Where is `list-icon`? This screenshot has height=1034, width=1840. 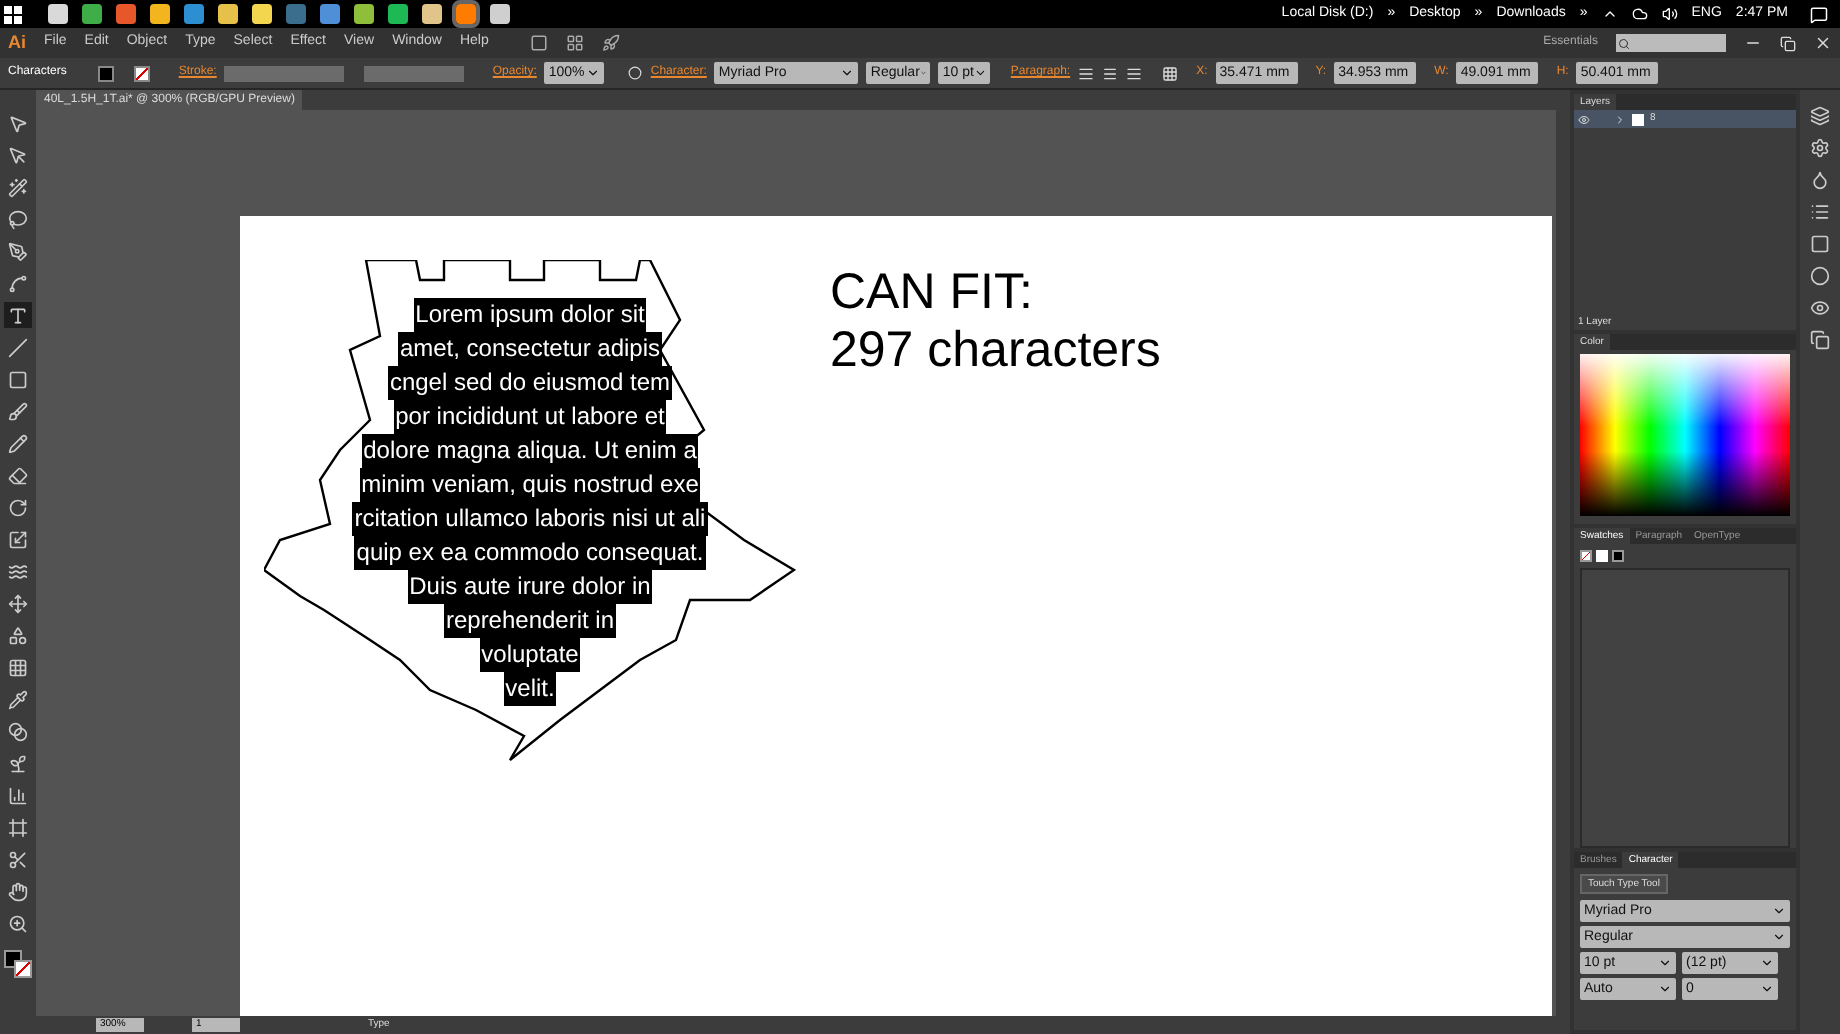
list-icon is located at coordinates (1820, 212).